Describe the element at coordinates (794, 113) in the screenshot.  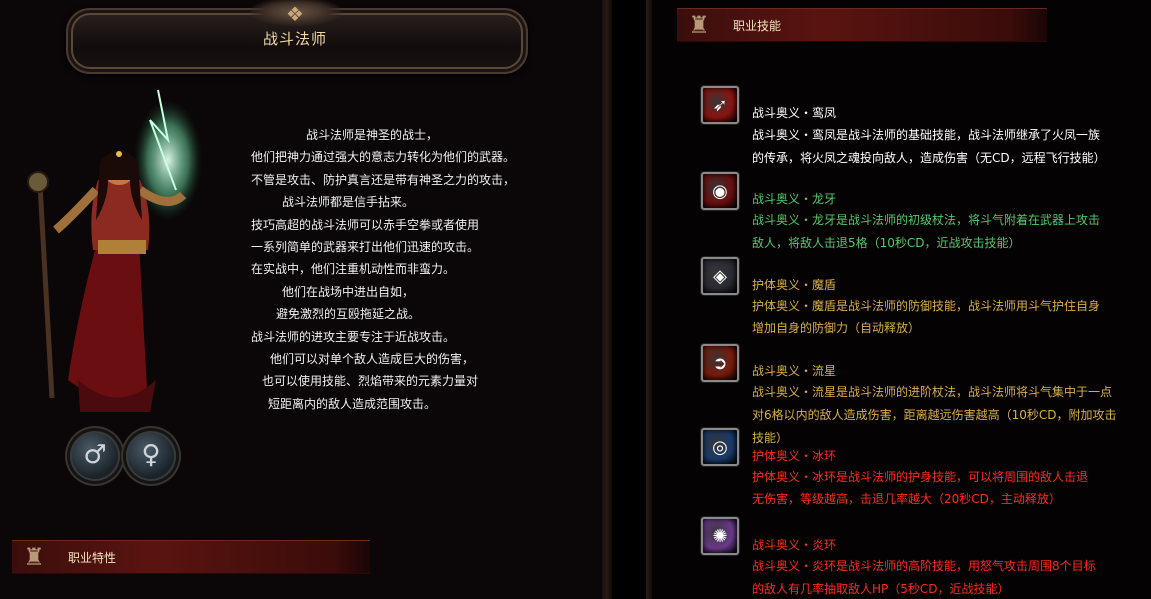
I see `skill-name: 战斗奥义・鸾凤` at that location.